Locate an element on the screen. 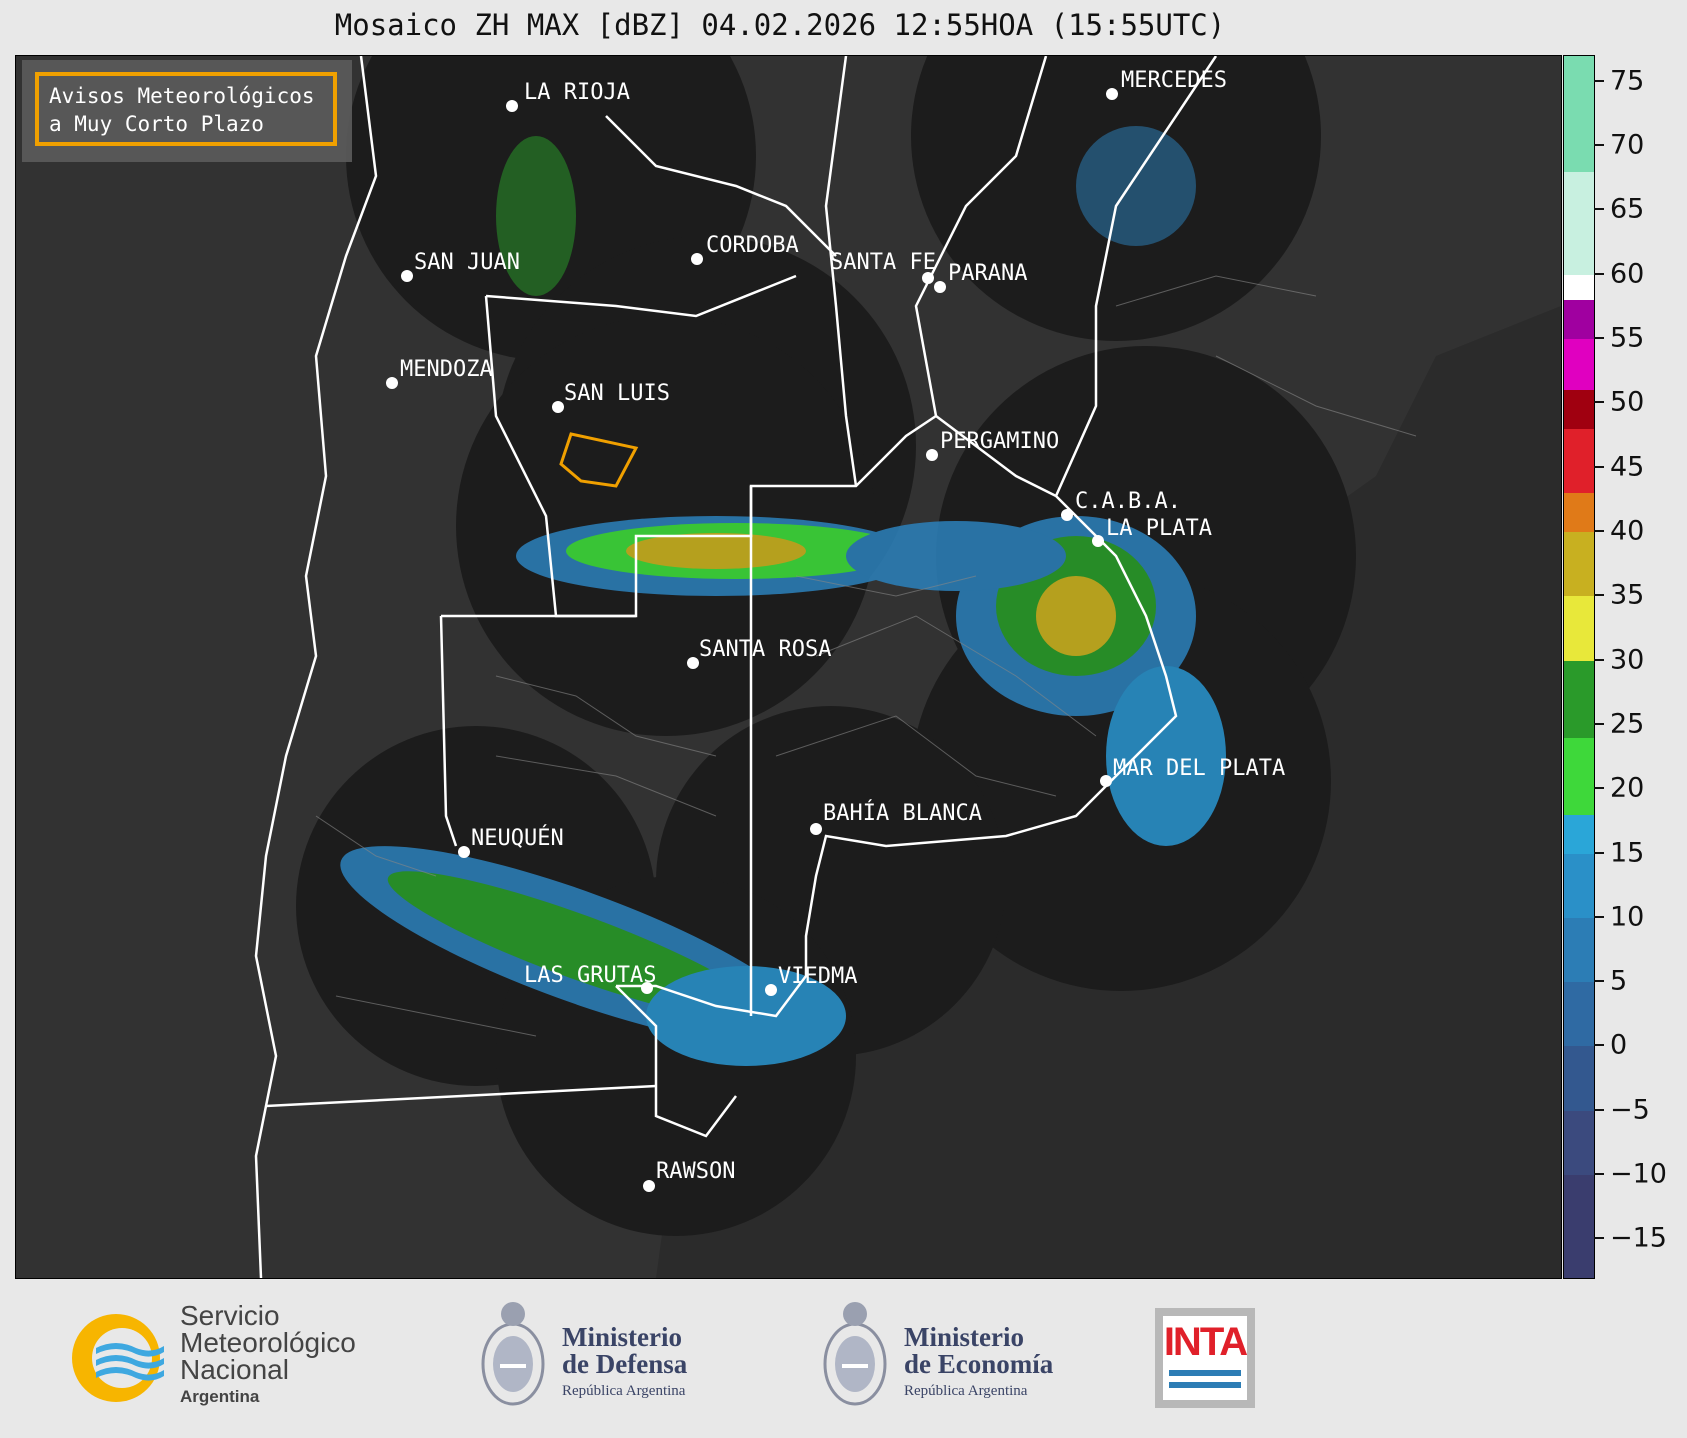  city-label: C.A.B.A. is located at coordinates (1128, 501).